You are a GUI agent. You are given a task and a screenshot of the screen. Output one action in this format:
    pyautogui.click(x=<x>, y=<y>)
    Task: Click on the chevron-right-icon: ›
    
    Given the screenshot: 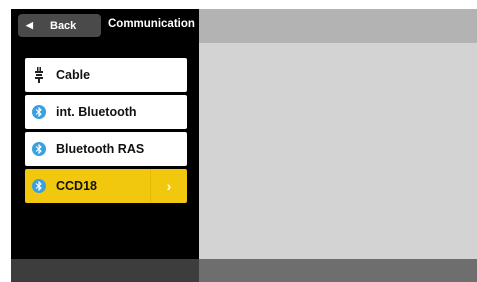 What is the action you would take?
    pyautogui.click(x=168, y=186)
    